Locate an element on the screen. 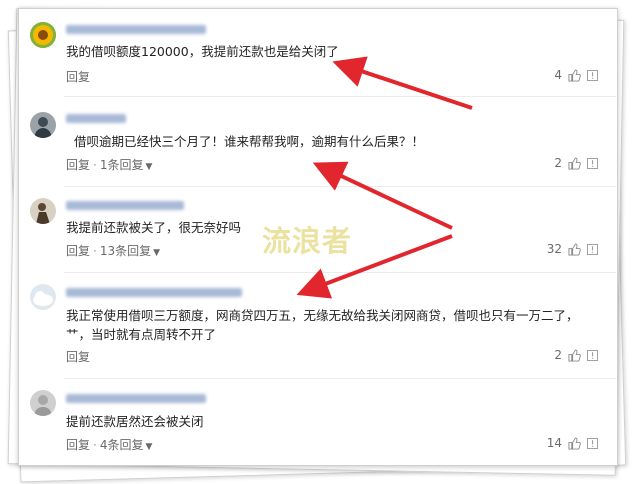  view-replies-link: 13条回复 ▼ is located at coordinates (130, 251).